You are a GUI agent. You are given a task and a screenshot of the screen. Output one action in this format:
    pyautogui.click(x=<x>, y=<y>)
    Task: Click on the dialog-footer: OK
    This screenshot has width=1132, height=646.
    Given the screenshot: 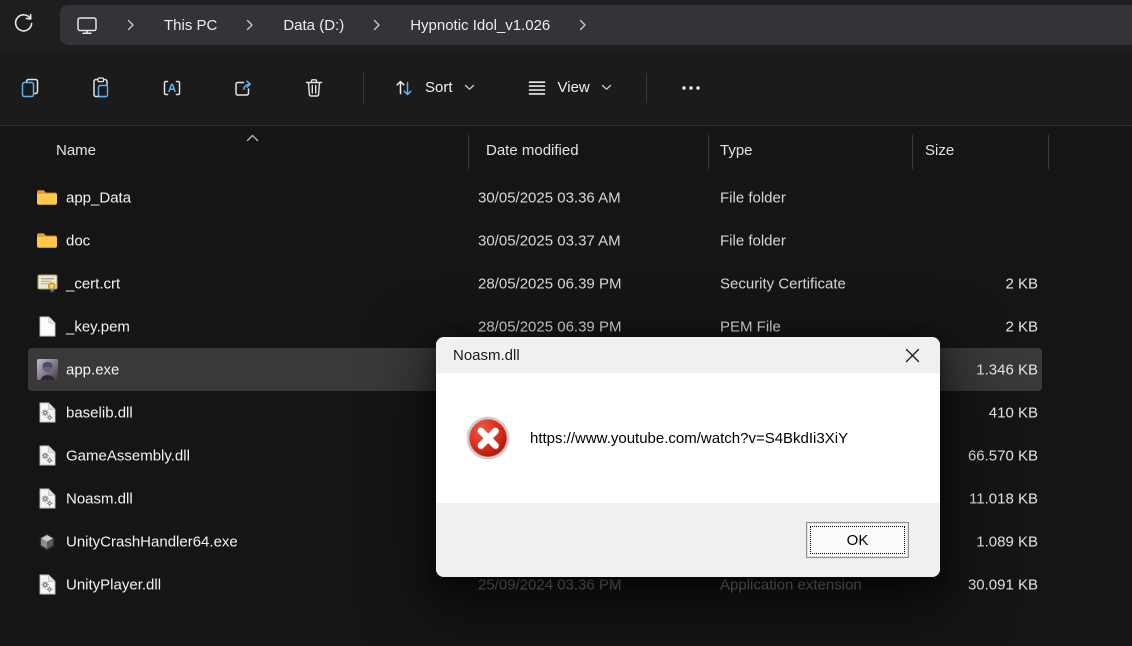 What is the action you would take?
    pyautogui.click(x=688, y=540)
    